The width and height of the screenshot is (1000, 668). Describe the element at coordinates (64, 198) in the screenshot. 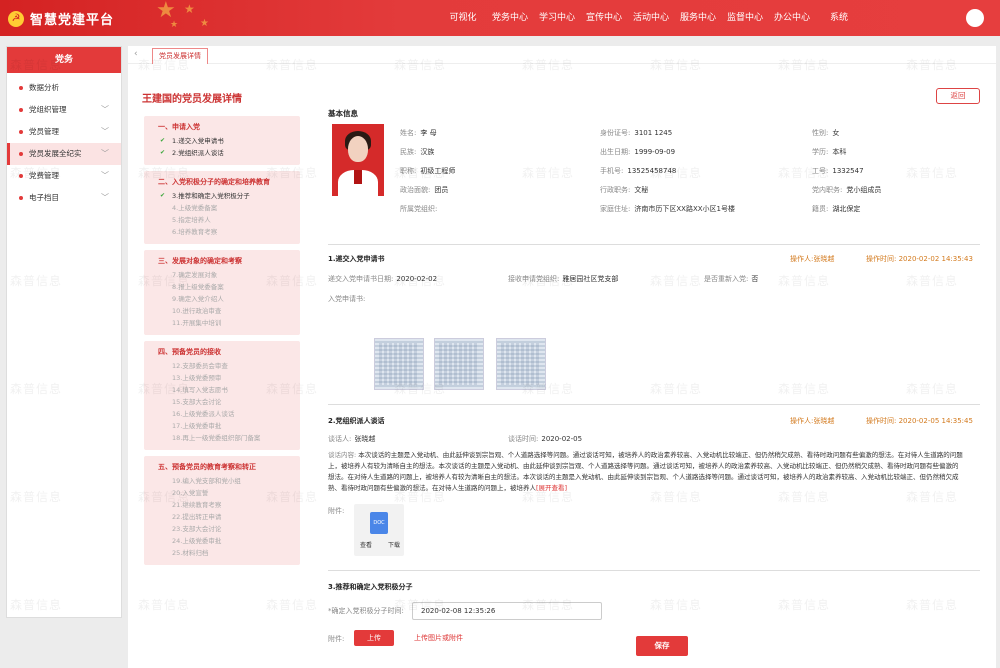

I see `sidebar-item-e-archive: 电子档目 ﹀` at that location.